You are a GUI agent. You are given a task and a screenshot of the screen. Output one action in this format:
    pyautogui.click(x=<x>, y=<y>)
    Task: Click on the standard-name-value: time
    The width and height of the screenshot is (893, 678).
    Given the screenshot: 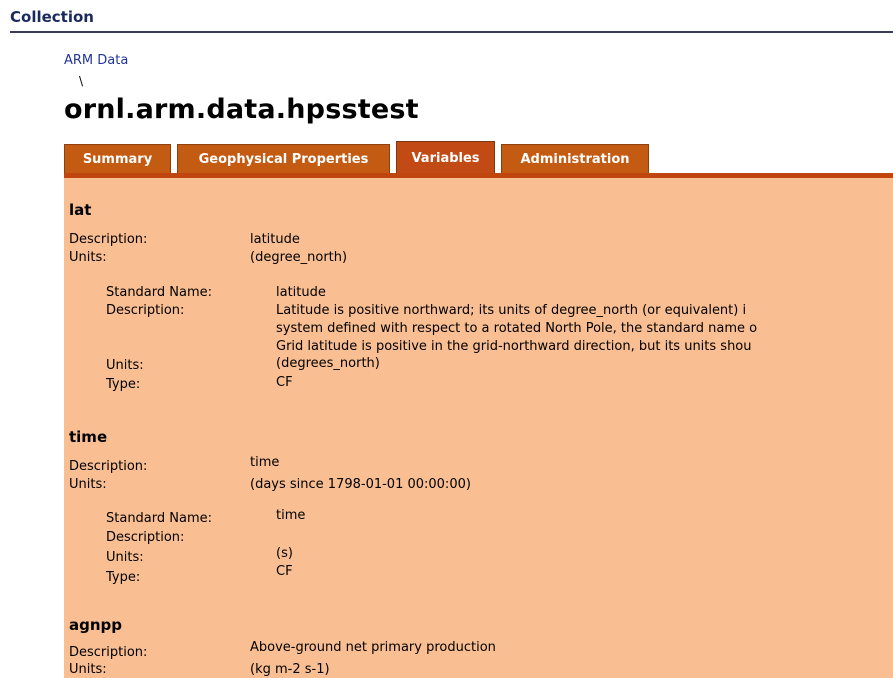 What is the action you would take?
    pyautogui.click(x=291, y=515)
    